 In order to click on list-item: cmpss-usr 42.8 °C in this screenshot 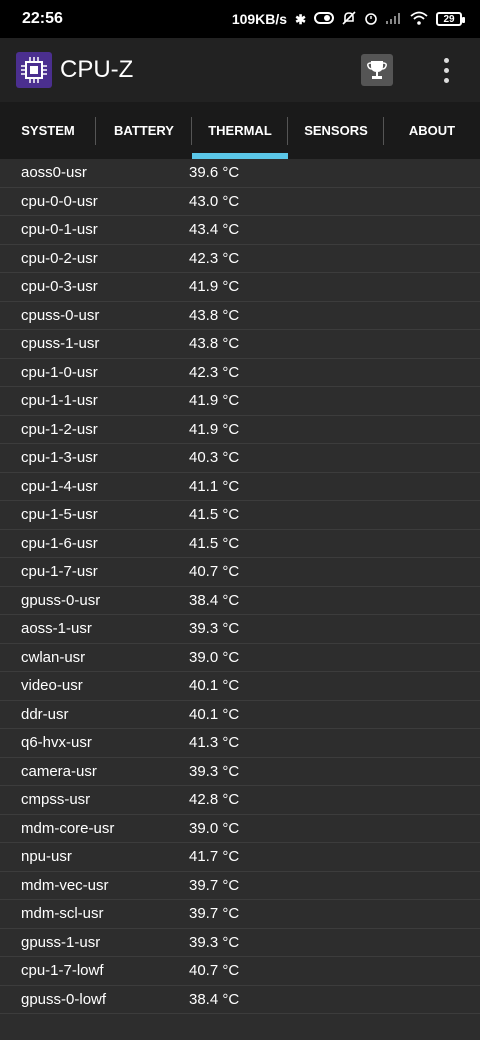, I will do `click(240, 800)`.